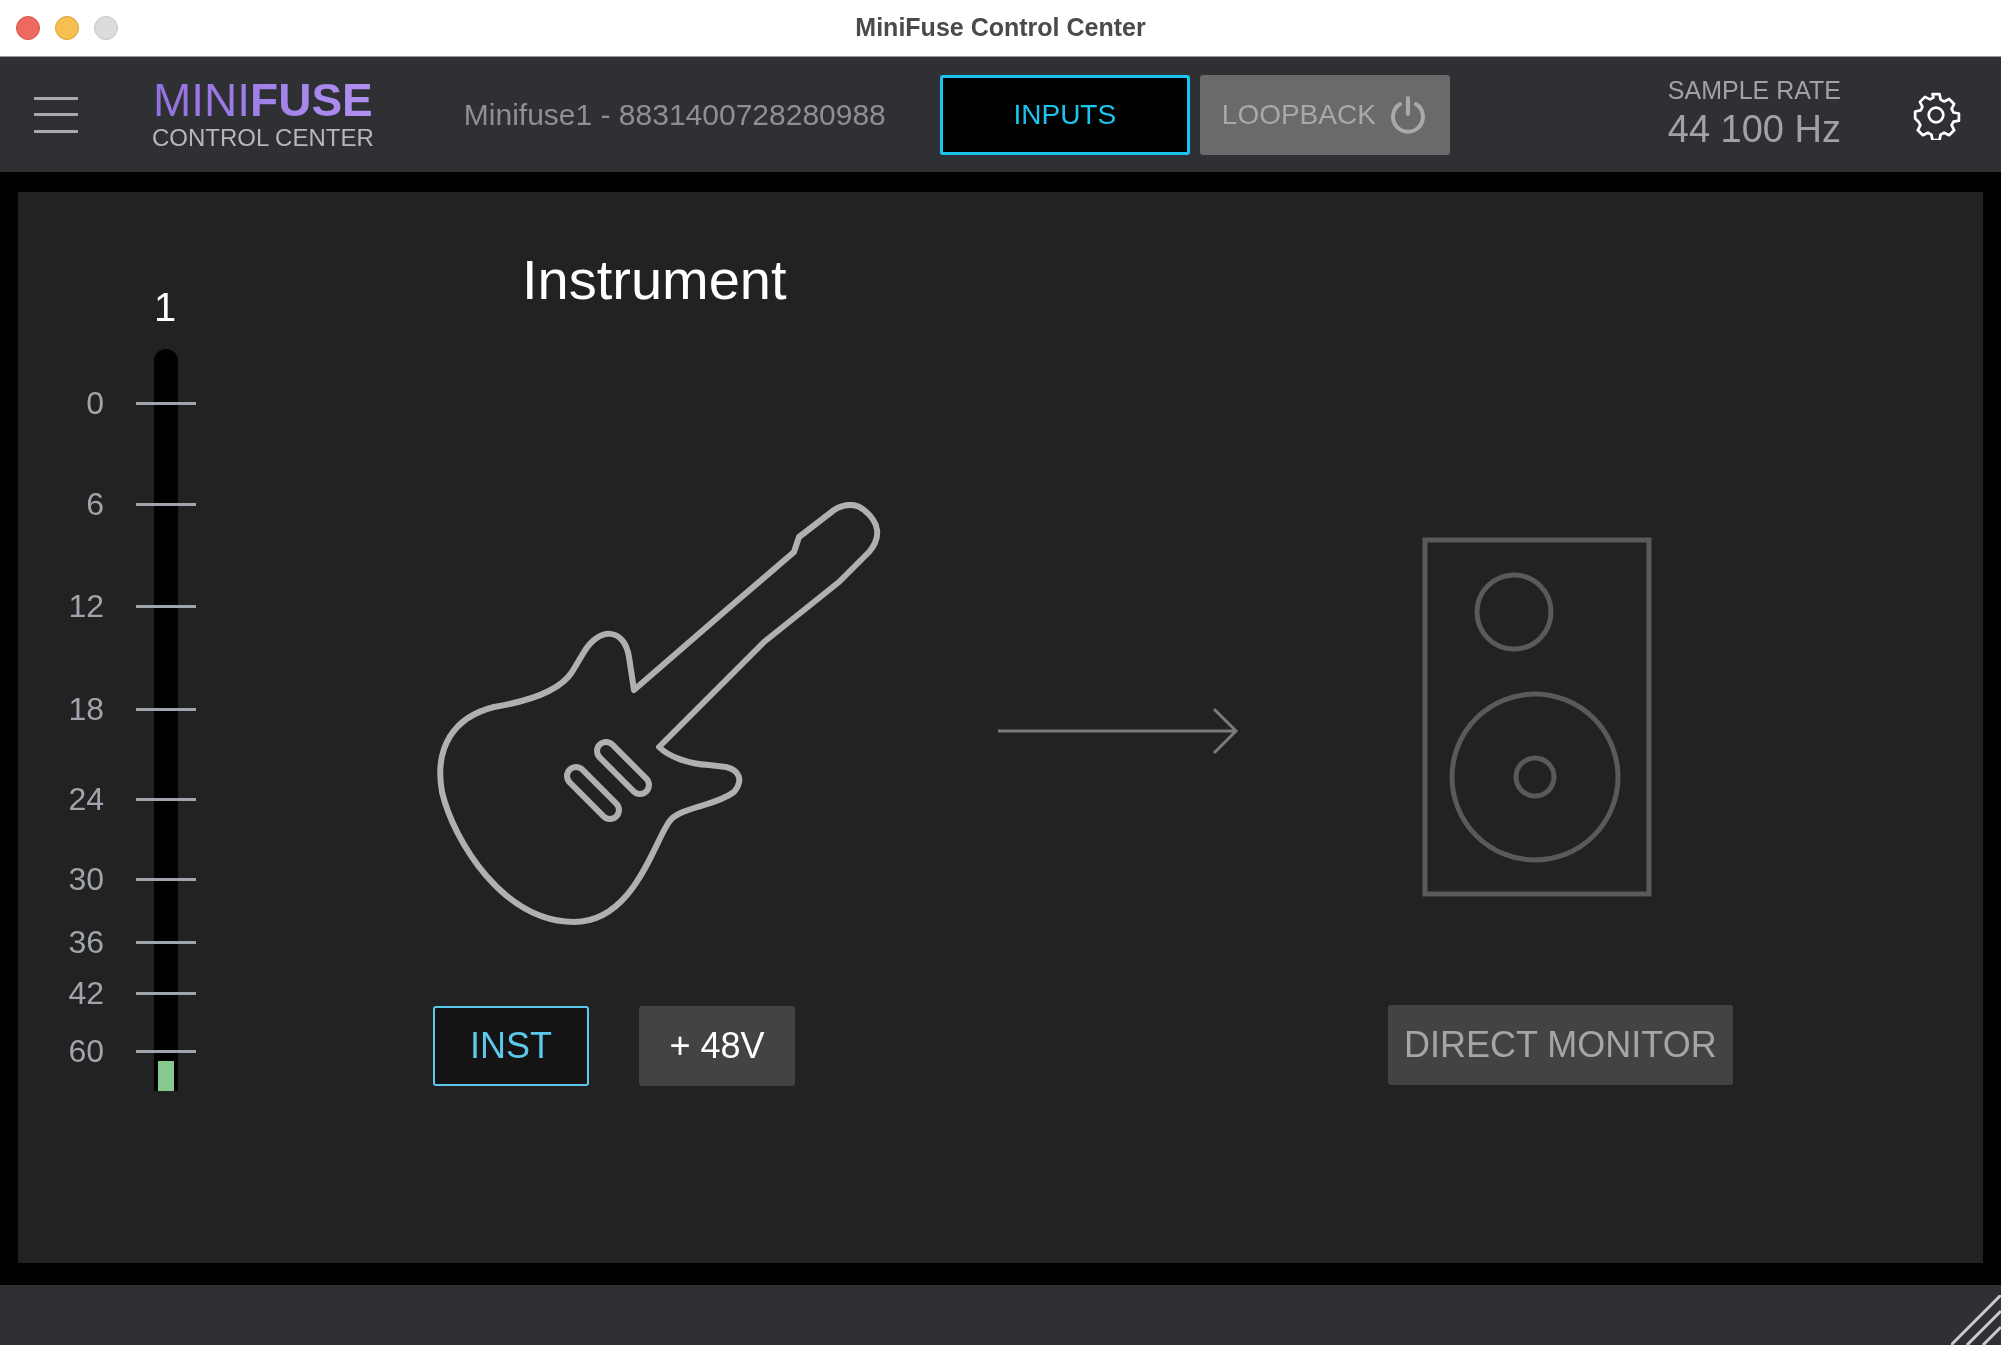 This screenshot has width=2001, height=1345. What do you see at coordinates (56, 114) in the screenshot?
I see `menu-icon` at bounding box center [56, 114].